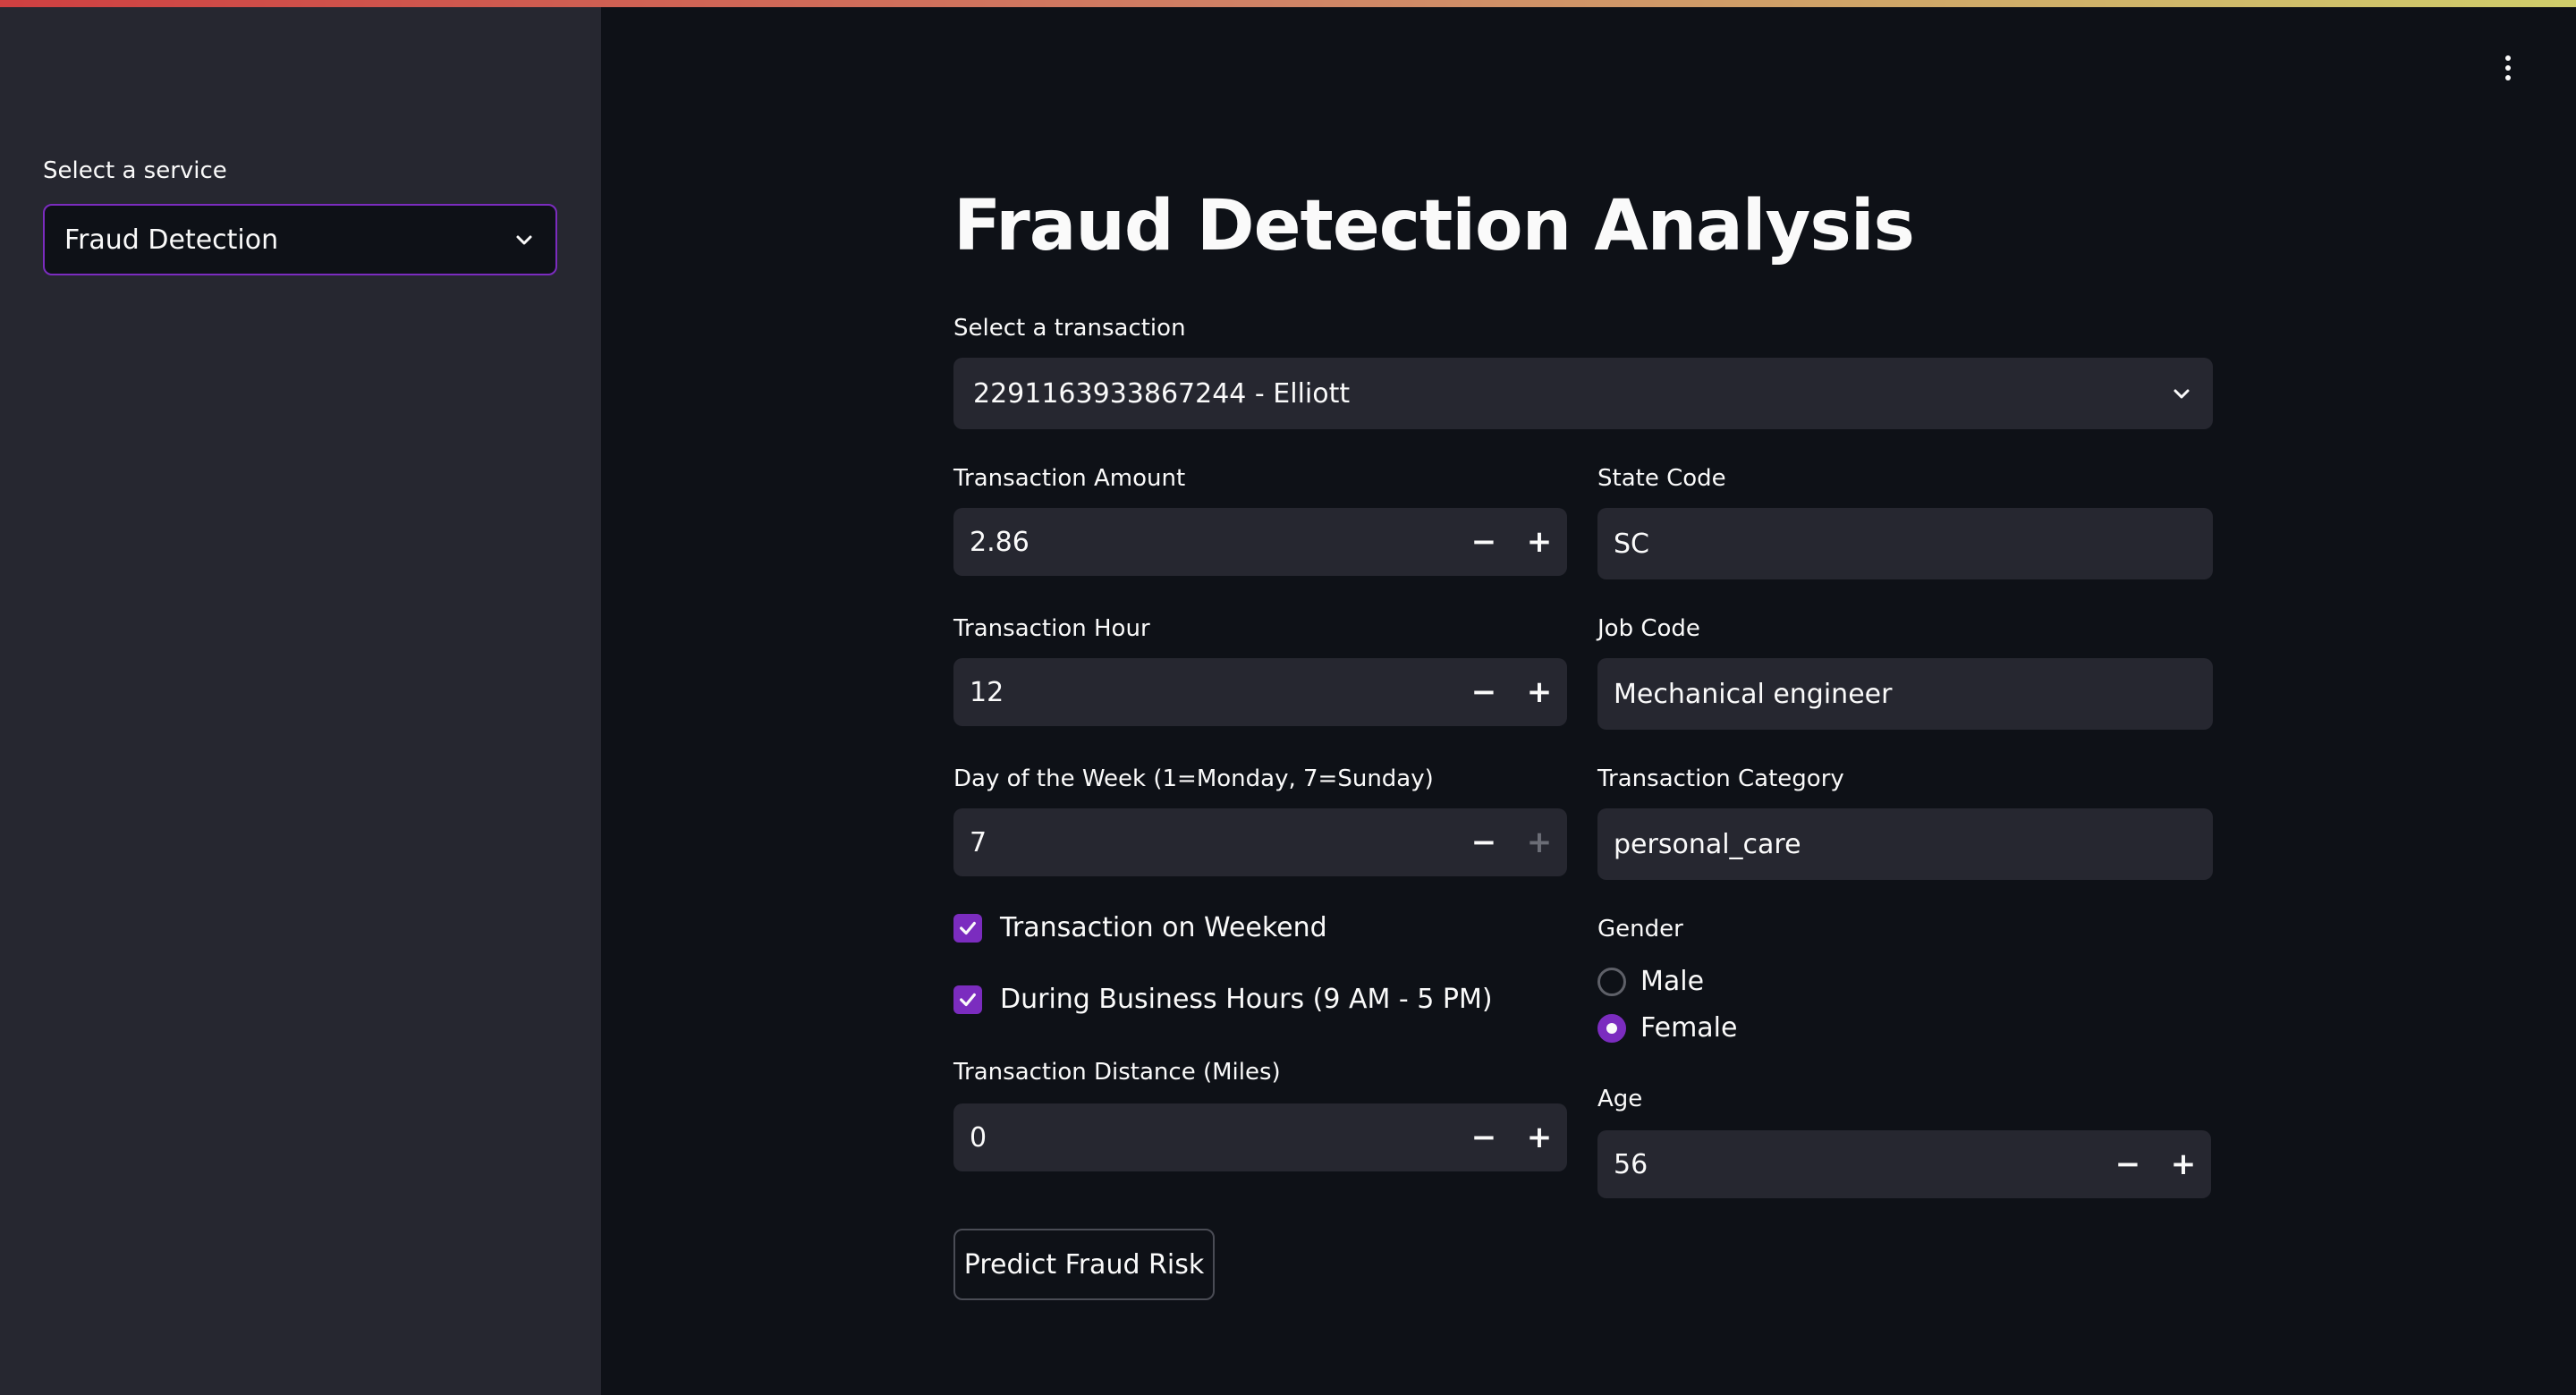  I want to click on hour-increment-button: +, so click(1539, 692).